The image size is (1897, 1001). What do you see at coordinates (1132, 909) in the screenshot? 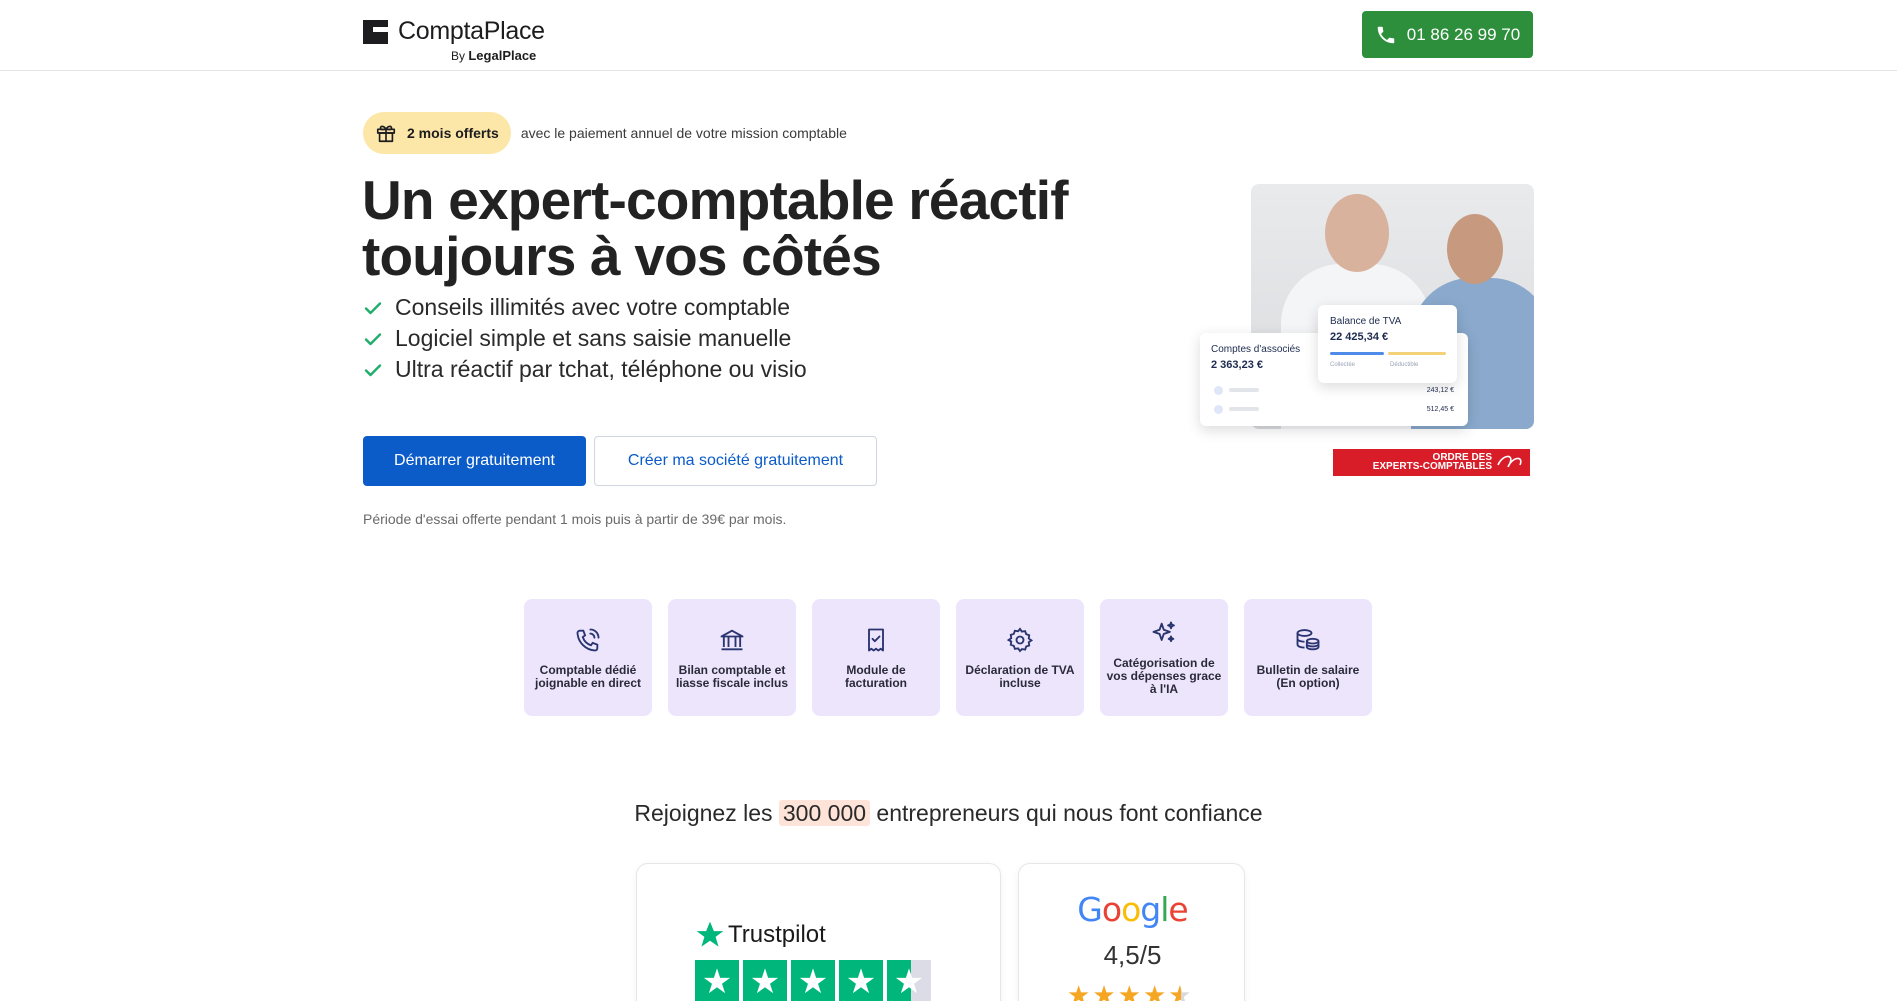
I see `google-logo: Google` at bounding box center [1132, 909].